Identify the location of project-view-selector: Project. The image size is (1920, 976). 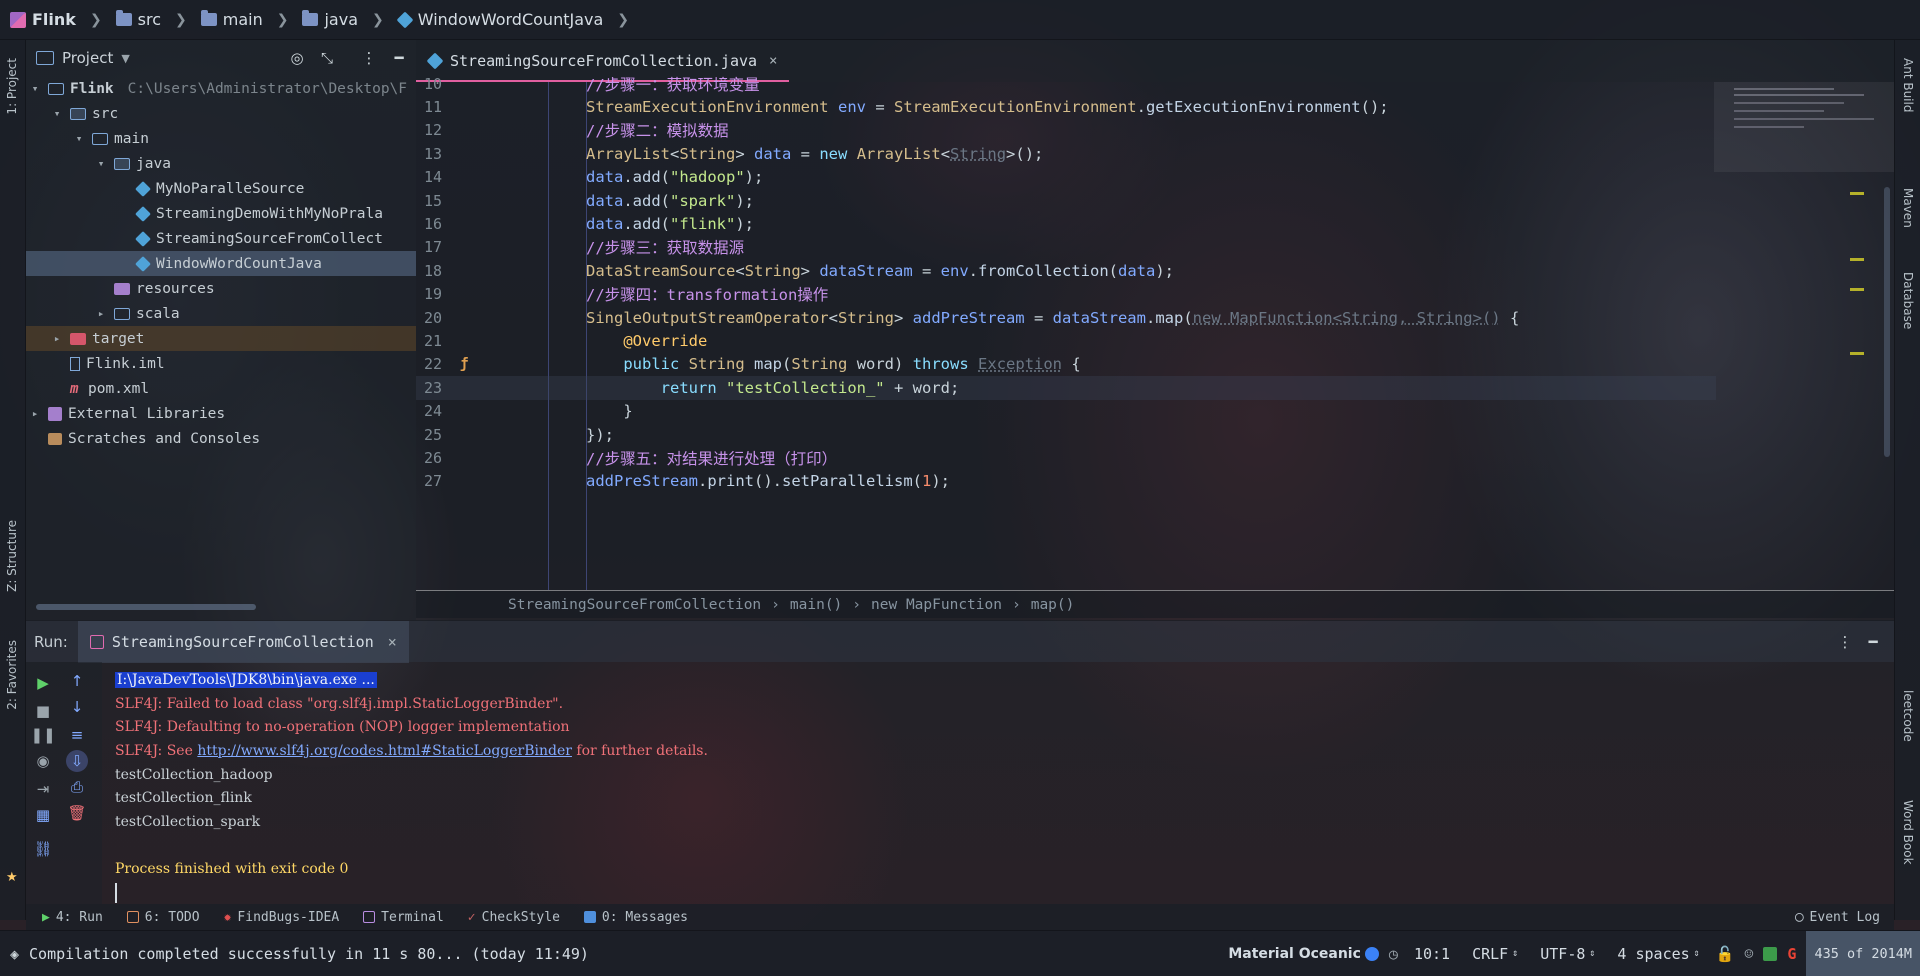
(87, 58).